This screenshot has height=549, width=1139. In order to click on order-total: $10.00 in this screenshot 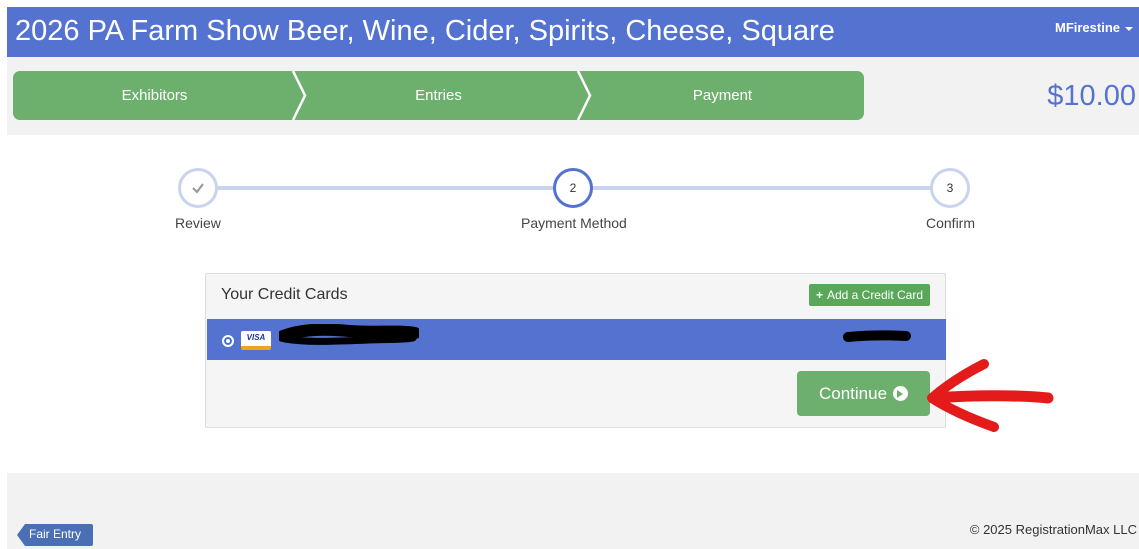, I will do `click(1091, 96)`.